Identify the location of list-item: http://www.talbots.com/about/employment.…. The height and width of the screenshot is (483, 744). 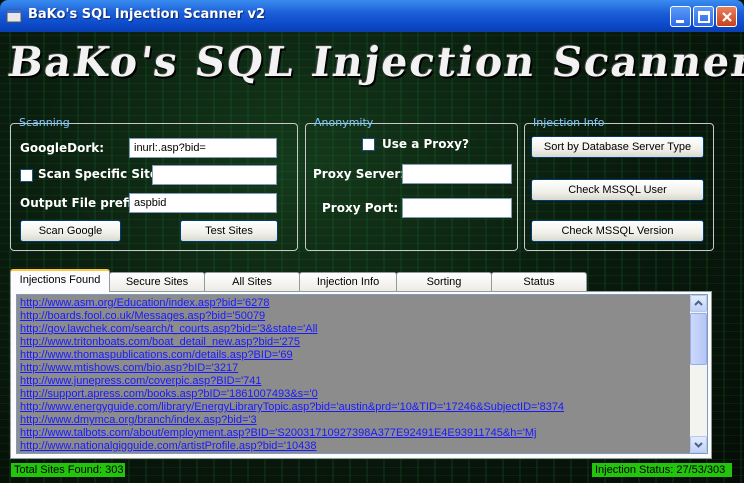
(362, 433).